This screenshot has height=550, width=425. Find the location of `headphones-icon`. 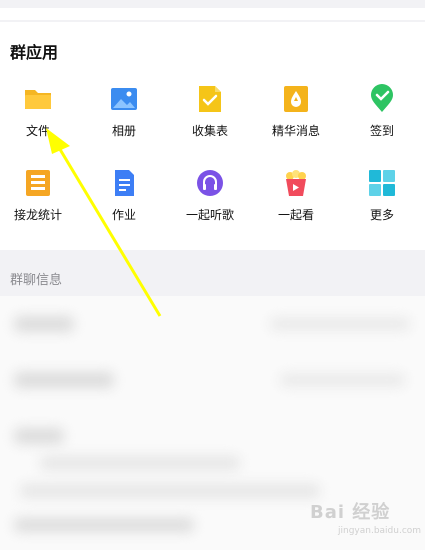

headphones-icon is located at coordinates (210, 183).